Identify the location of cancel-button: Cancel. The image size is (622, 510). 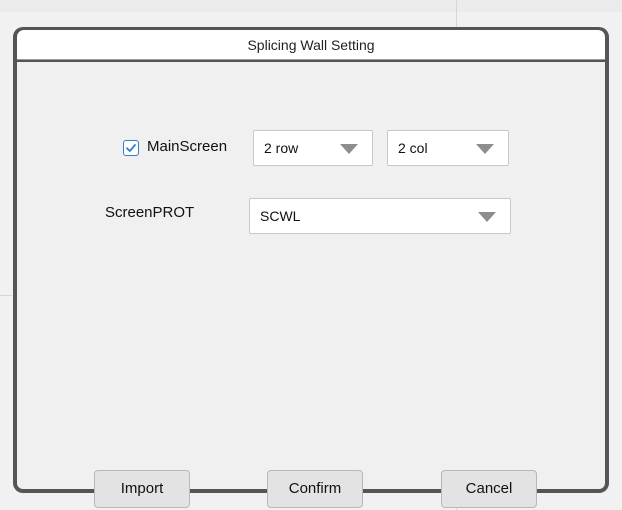
(489, 489).